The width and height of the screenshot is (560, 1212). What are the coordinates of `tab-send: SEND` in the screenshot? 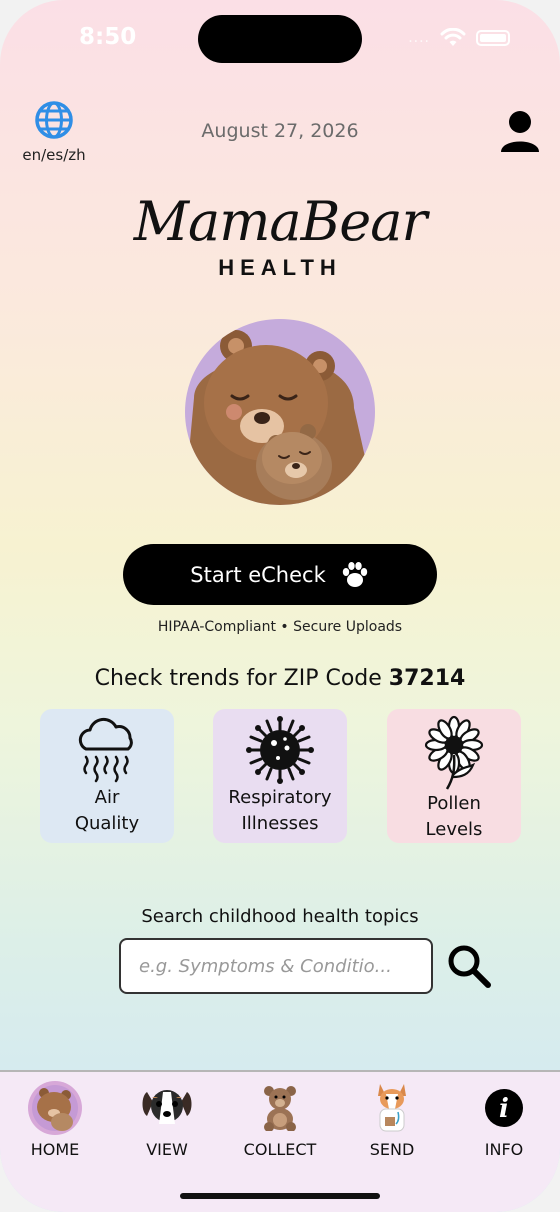 It's located at (392, 1119).